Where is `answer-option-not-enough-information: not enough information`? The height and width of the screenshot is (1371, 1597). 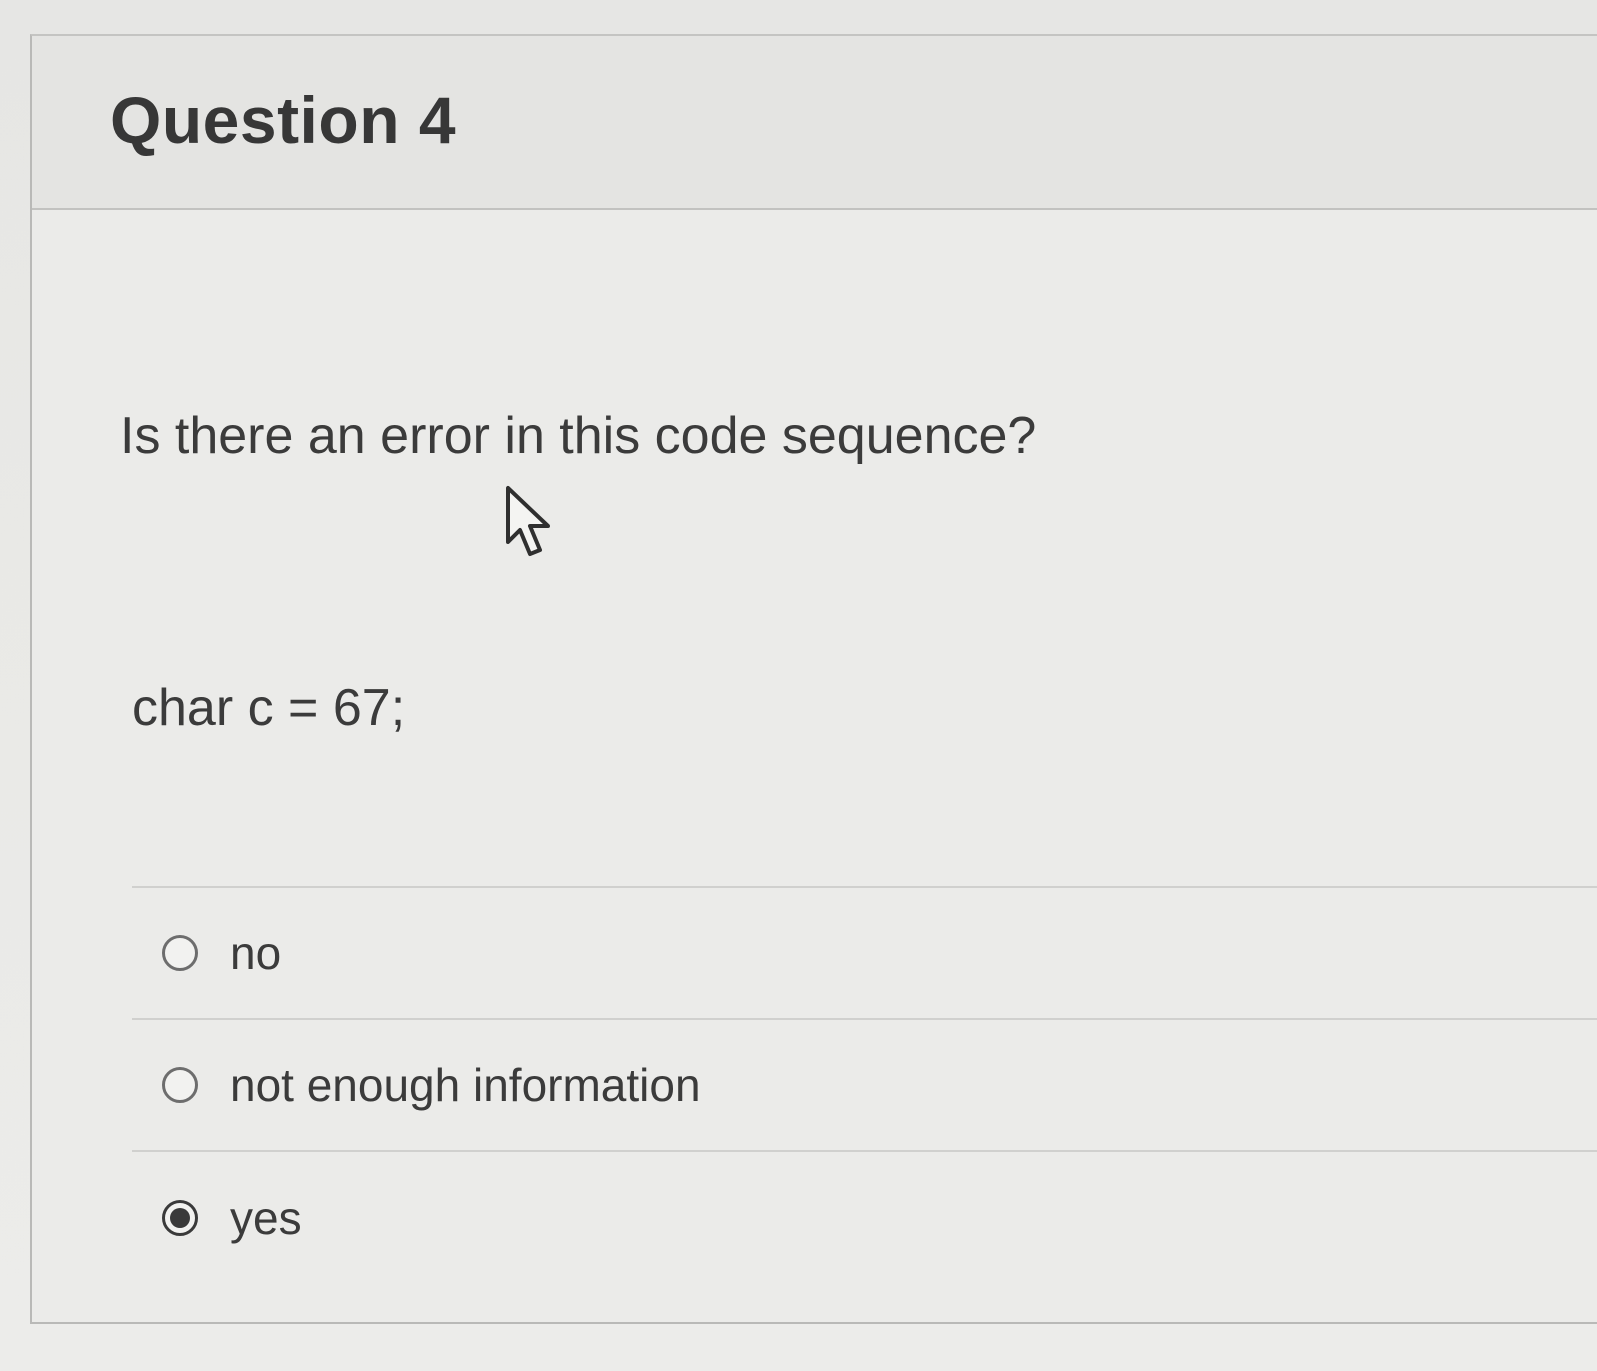
answer-option-not-enough-information: not enough information is located at coordinates (864, 1086).